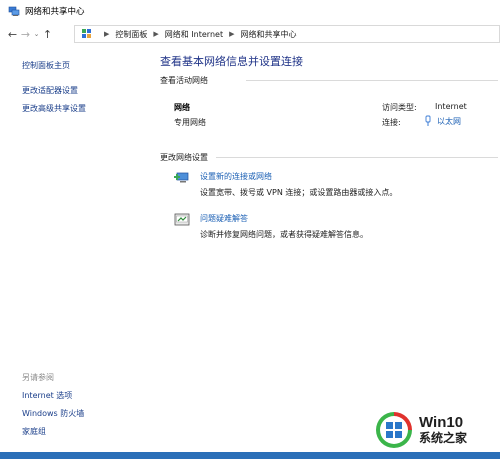 This screenshot has height=459, width=500. Describe the element at coordinates (54, 108) in the screenshot. I see `link-change-advanced-sharing: 更改高级共享设置` at that location.